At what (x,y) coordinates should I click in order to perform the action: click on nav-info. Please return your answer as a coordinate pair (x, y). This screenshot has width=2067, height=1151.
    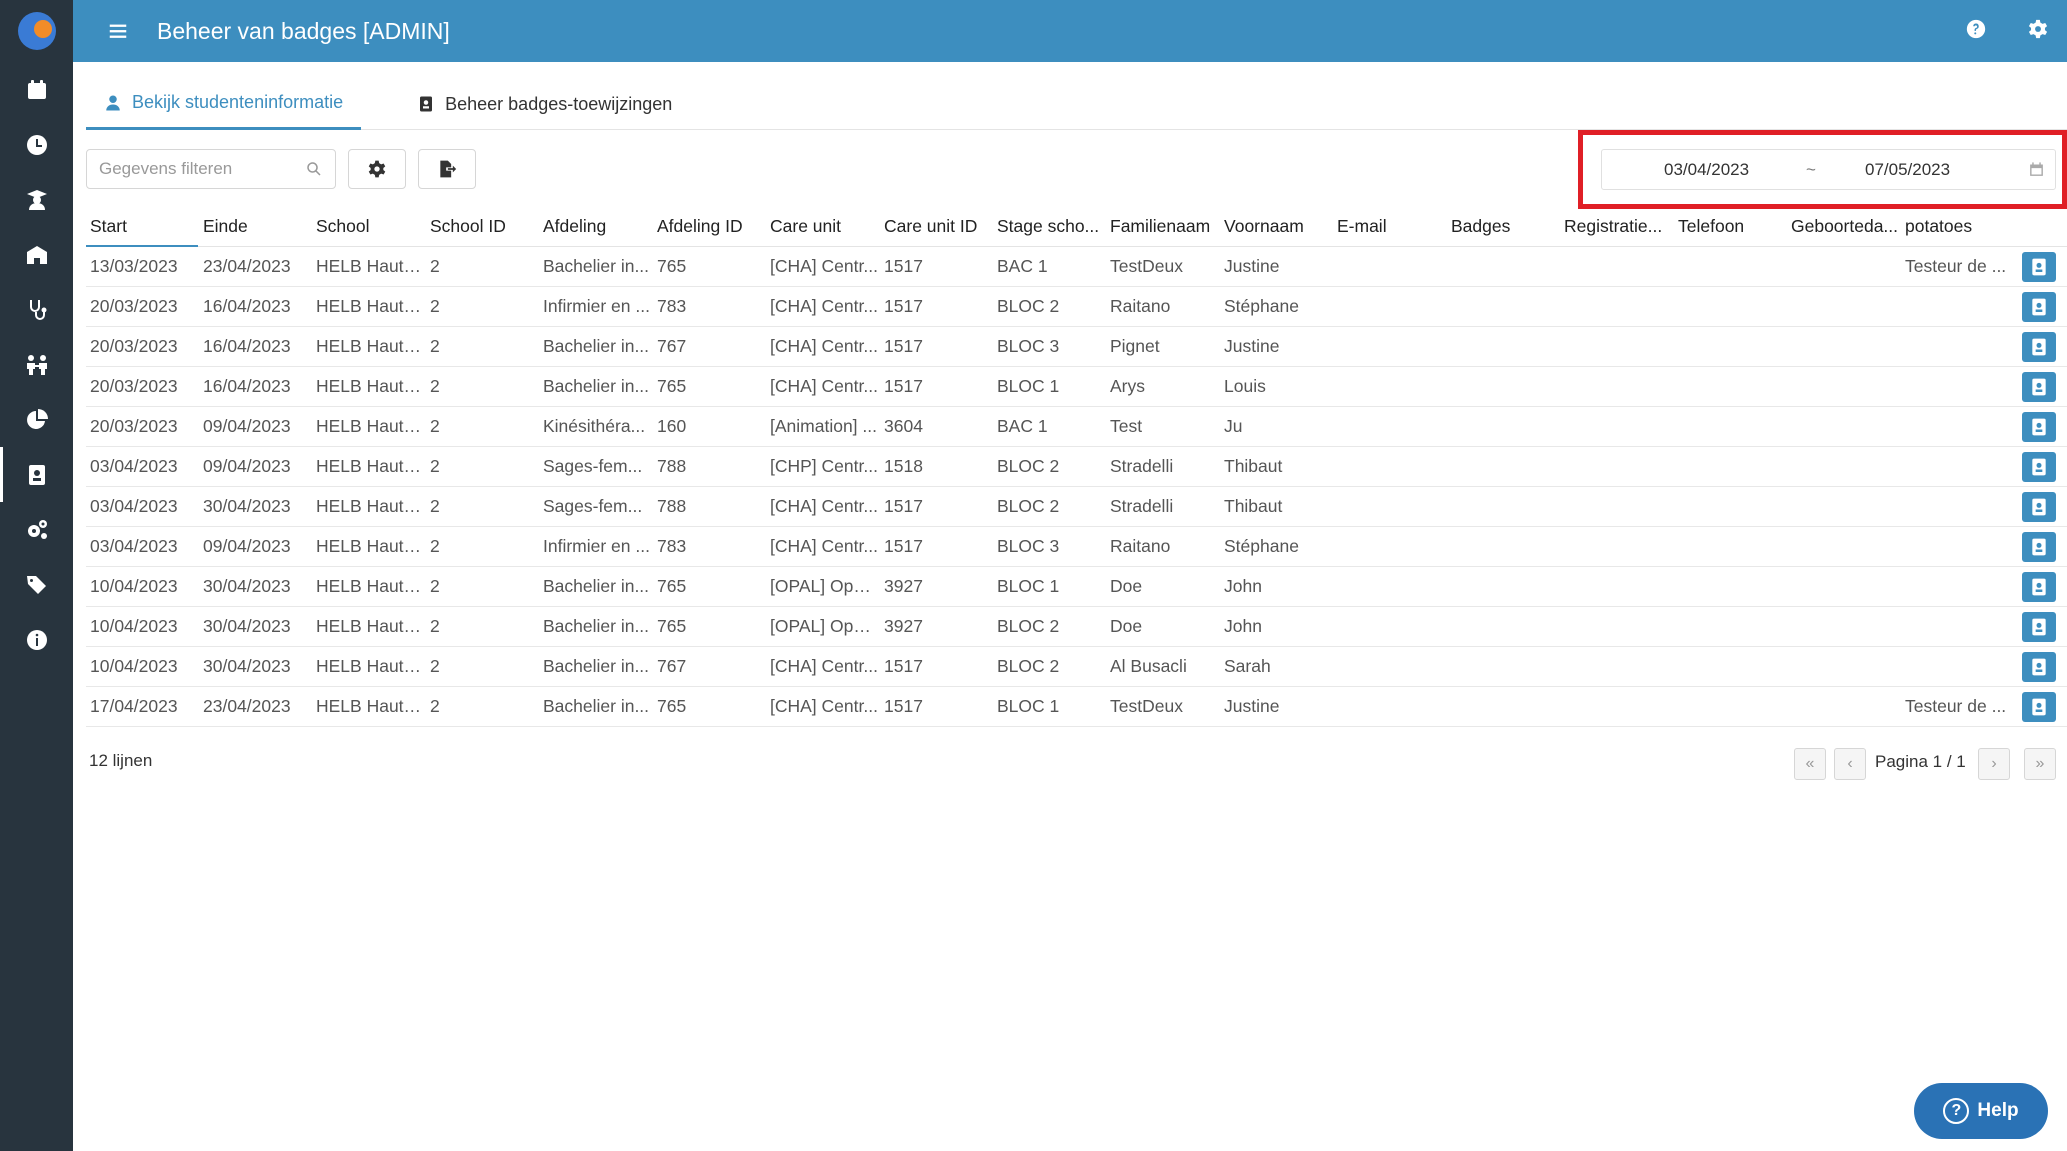
    Looking at the image, I should click on (36, 639).